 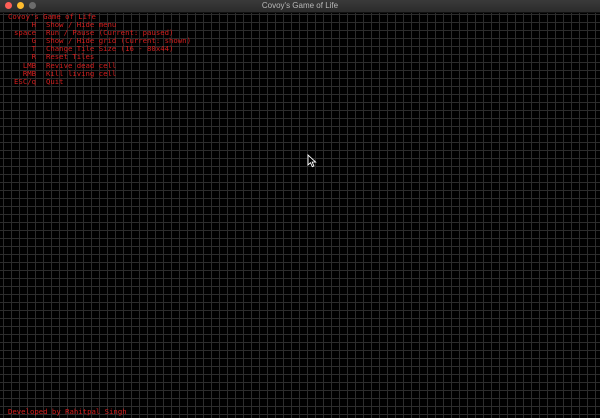 I want to click on footer-credit: Developed by Rahitpal Singh, so click(x=67, y=411).